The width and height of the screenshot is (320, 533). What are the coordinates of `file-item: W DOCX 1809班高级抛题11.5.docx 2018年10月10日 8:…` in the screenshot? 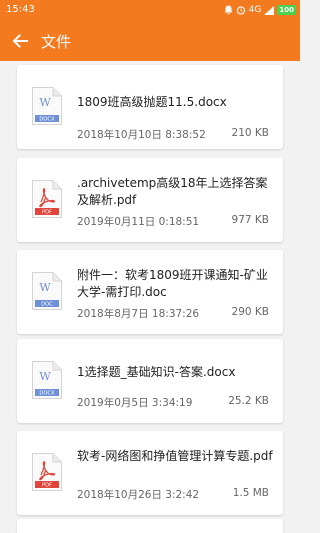 It's located at (150, 107).